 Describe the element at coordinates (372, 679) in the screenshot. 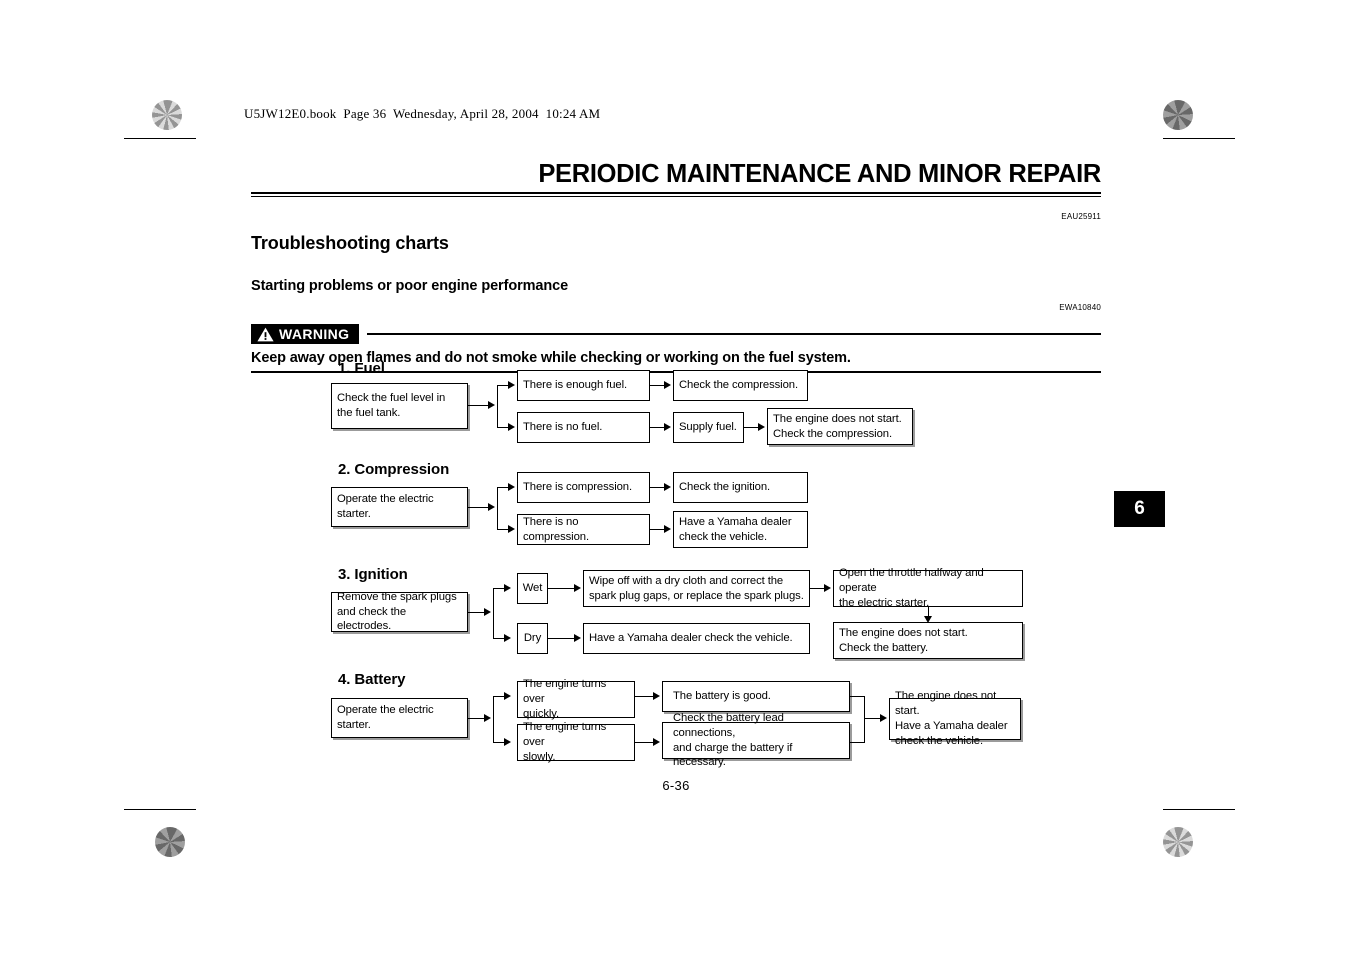

I see `flowchart-battery-title: 4. Battery` at that location.